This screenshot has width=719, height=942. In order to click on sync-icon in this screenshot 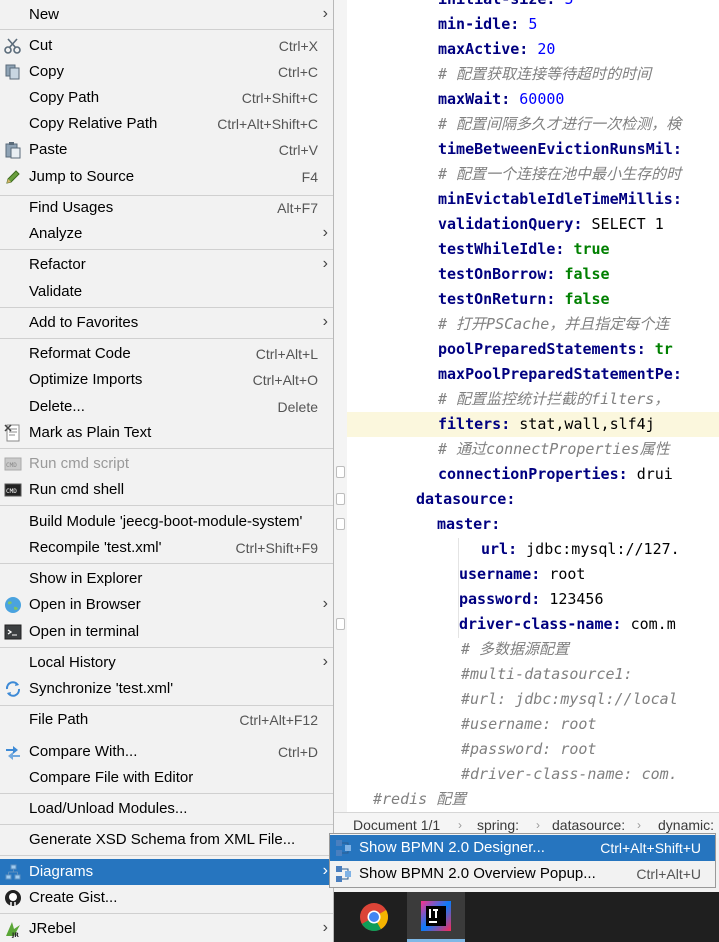, I will do `click(13, 689)`.